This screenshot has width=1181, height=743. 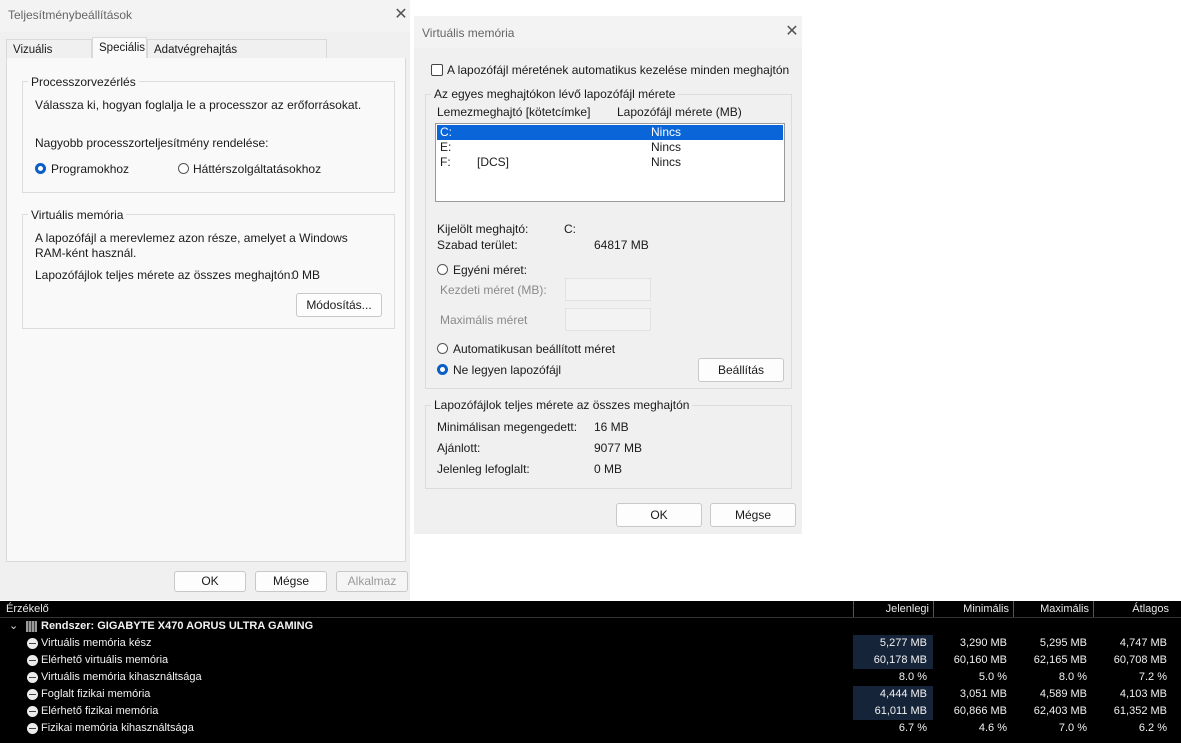 What do you see at coordinates (105, 660) in the screenshot?
I see `sensor-name: Elérhető virtuális memória` at bounding box center [105, 660].